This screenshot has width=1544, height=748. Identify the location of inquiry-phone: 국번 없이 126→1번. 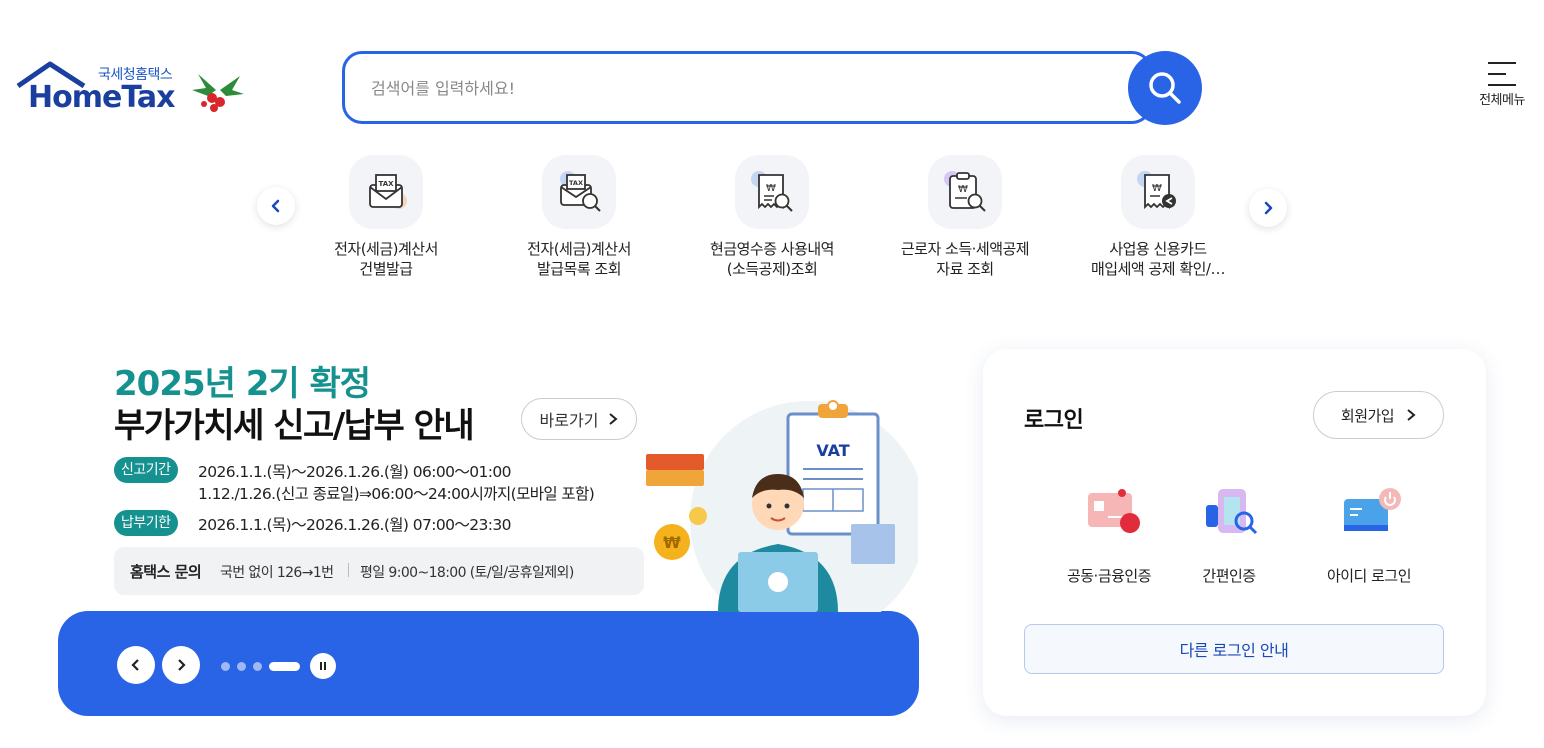
(277, 573).